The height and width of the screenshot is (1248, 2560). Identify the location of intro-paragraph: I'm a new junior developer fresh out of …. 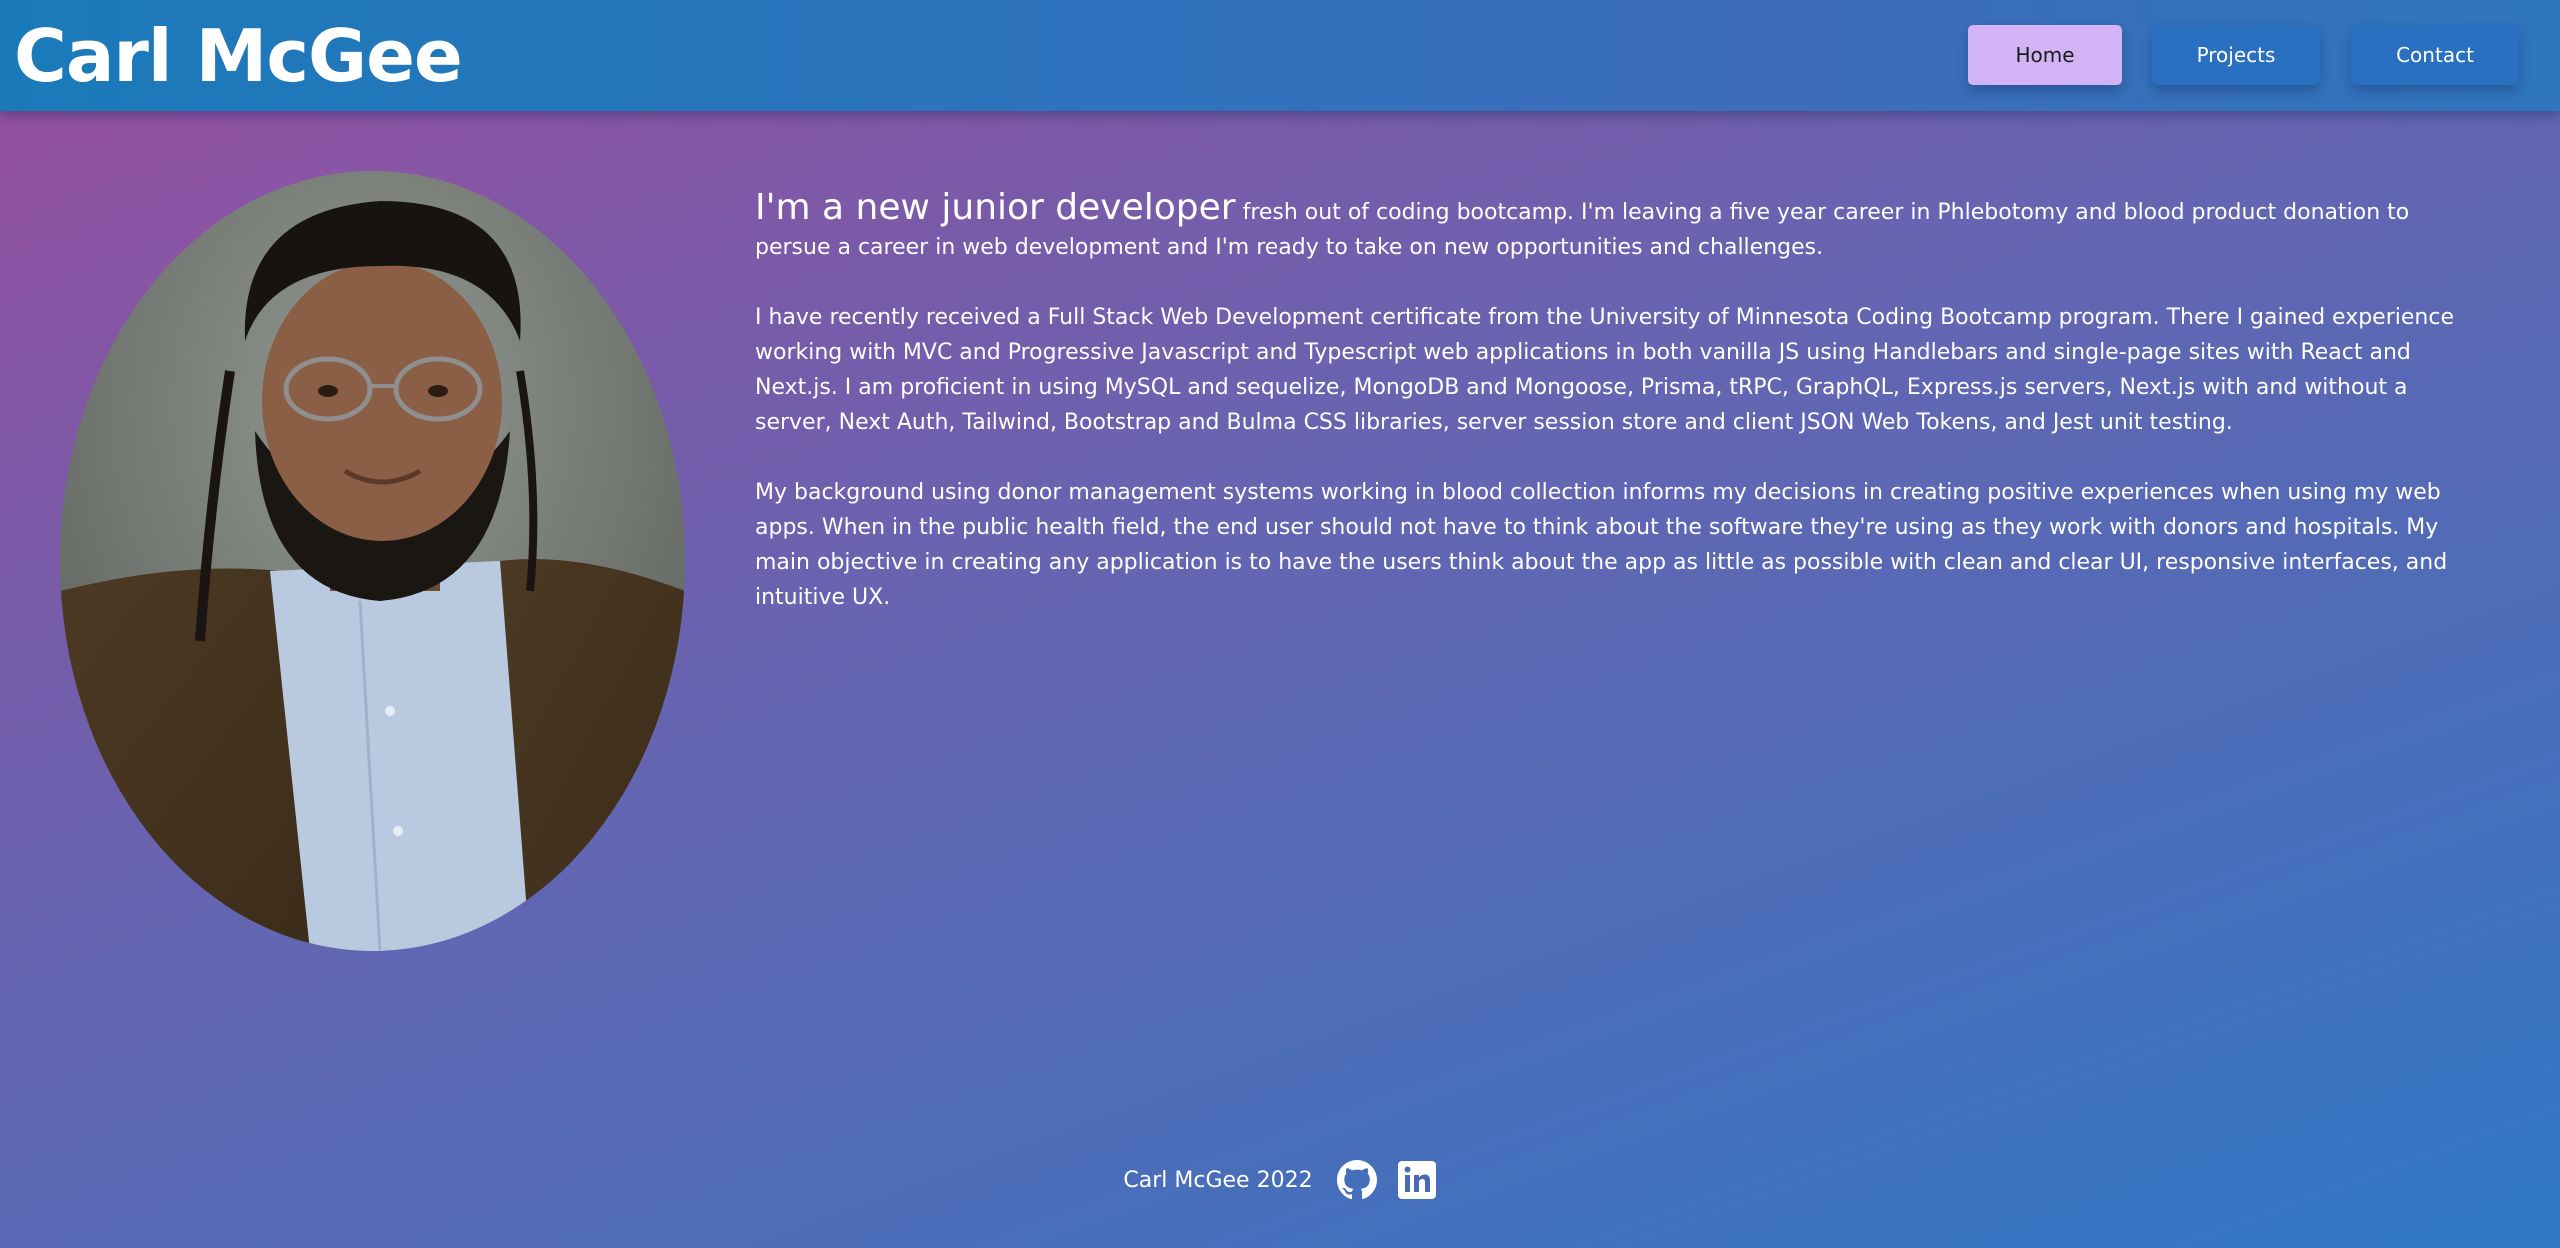
(1610, 227).